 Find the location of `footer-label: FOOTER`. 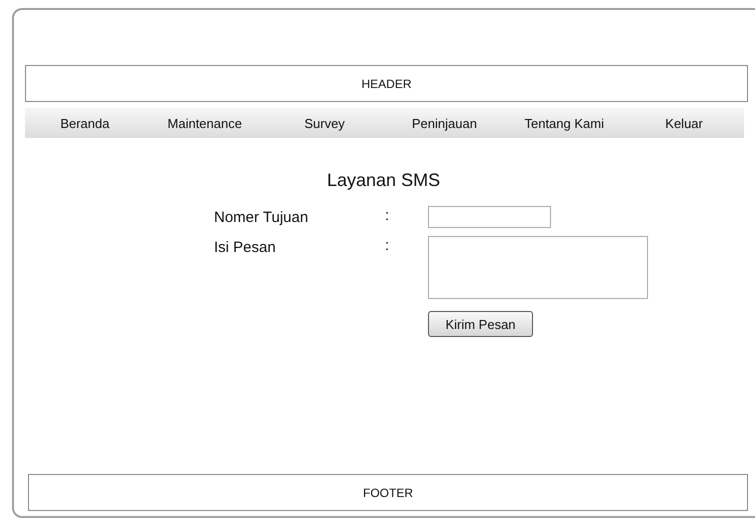

footer-label: FOOTER is located at coordinates (388, 493).